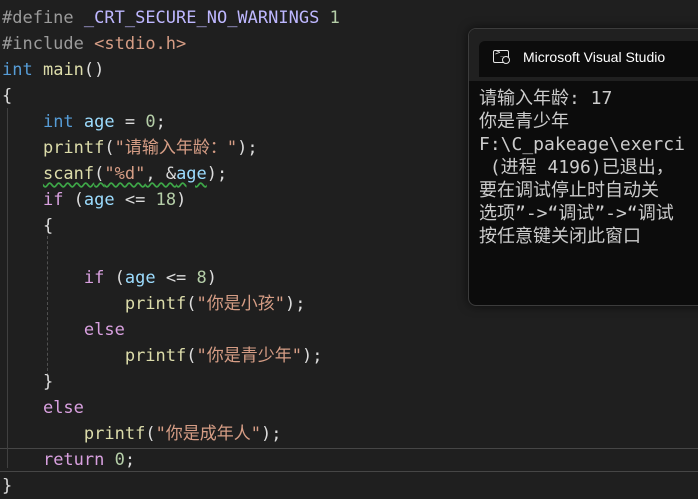 This screenshot has width=698, height=499. Describe the element at coordinates (140, 44) in the screenshot. I see `include-header: <stdio.h>` at that location.